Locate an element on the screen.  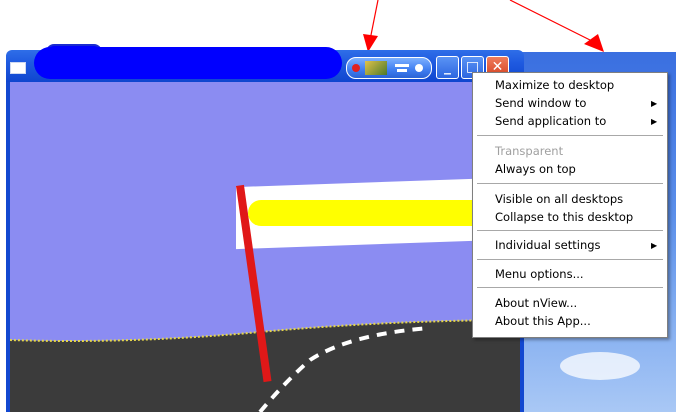
title-bar: _ □ ✕ is located at coordinates (265, 63).